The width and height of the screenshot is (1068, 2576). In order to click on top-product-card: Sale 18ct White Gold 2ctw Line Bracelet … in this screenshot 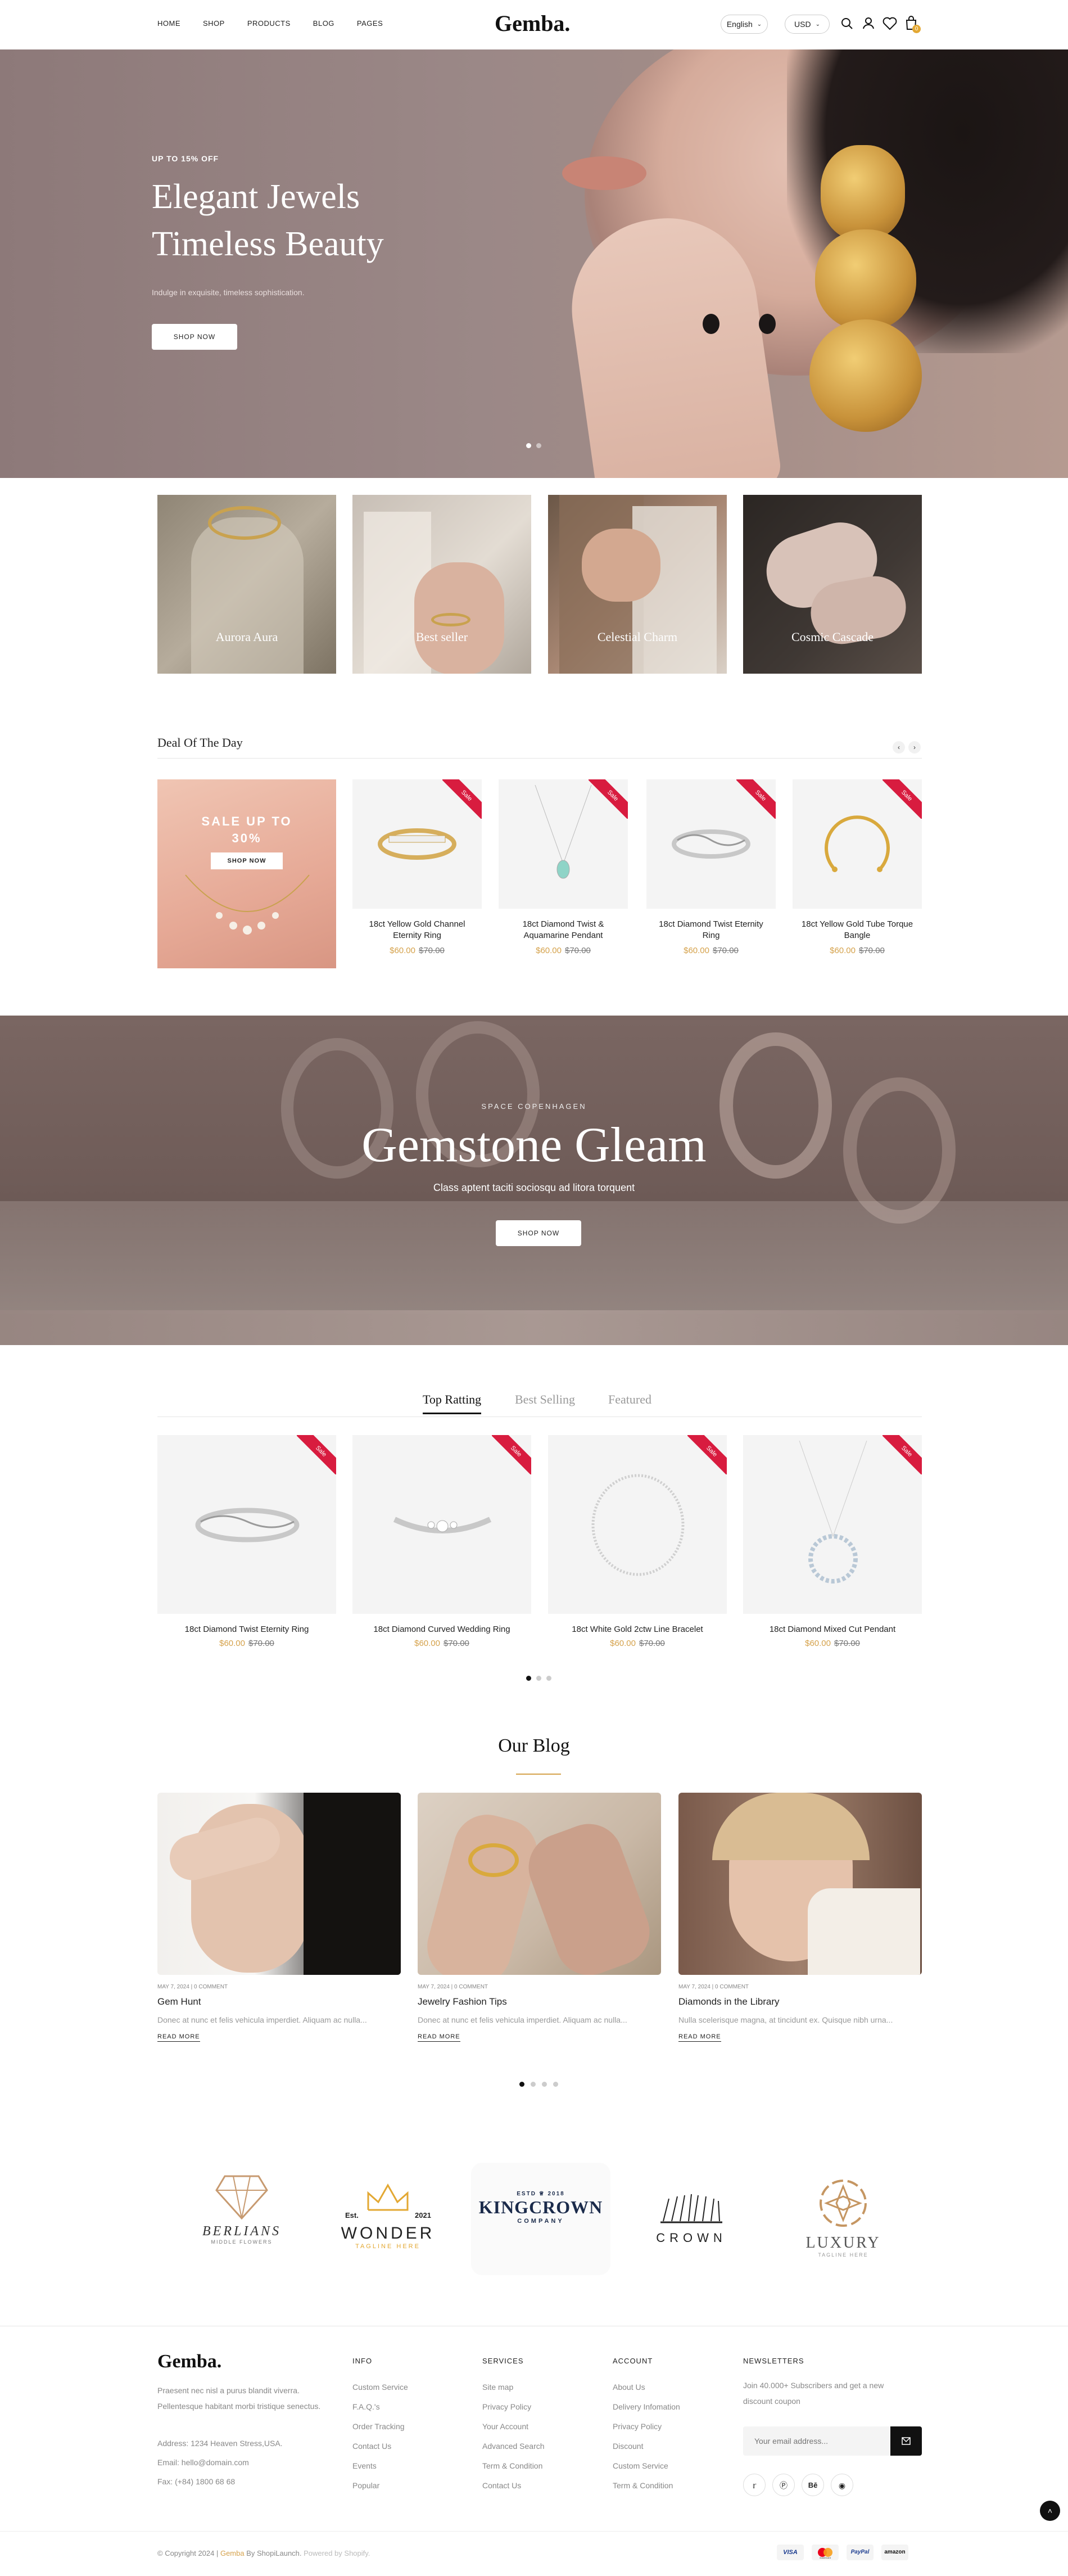, I will do `click(637, 1547)`.